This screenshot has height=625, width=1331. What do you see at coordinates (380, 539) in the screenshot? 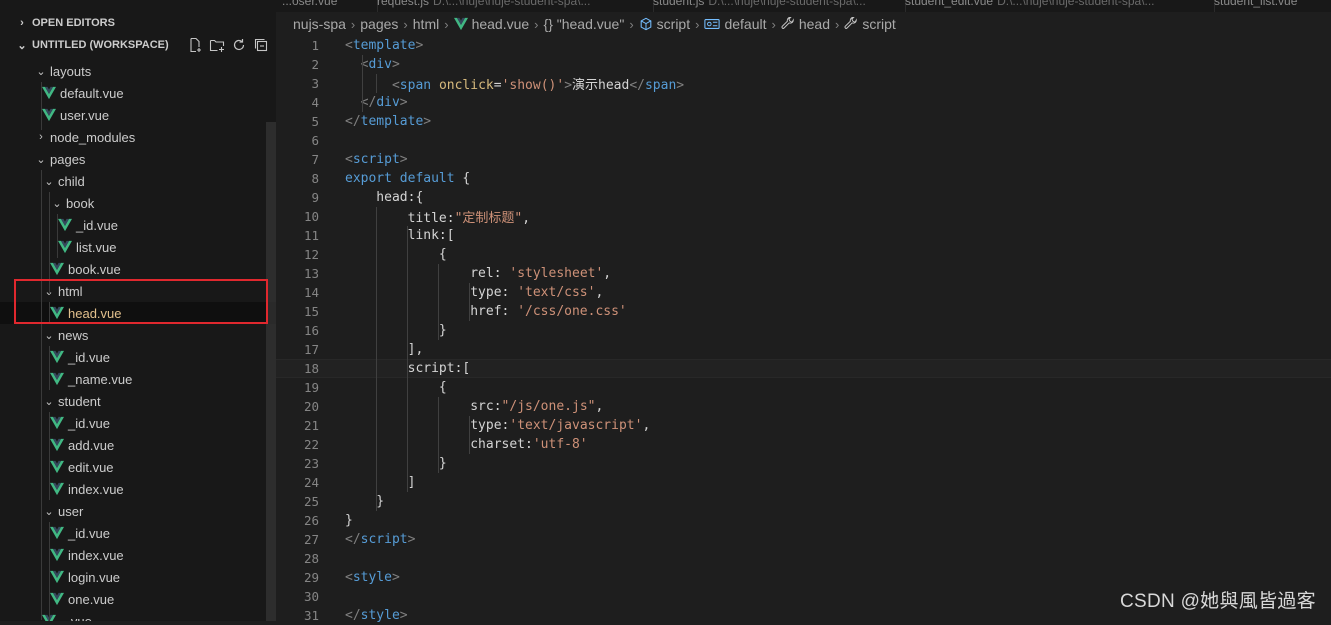
I see `code-text: </script>` at bounding box center [380, 539].